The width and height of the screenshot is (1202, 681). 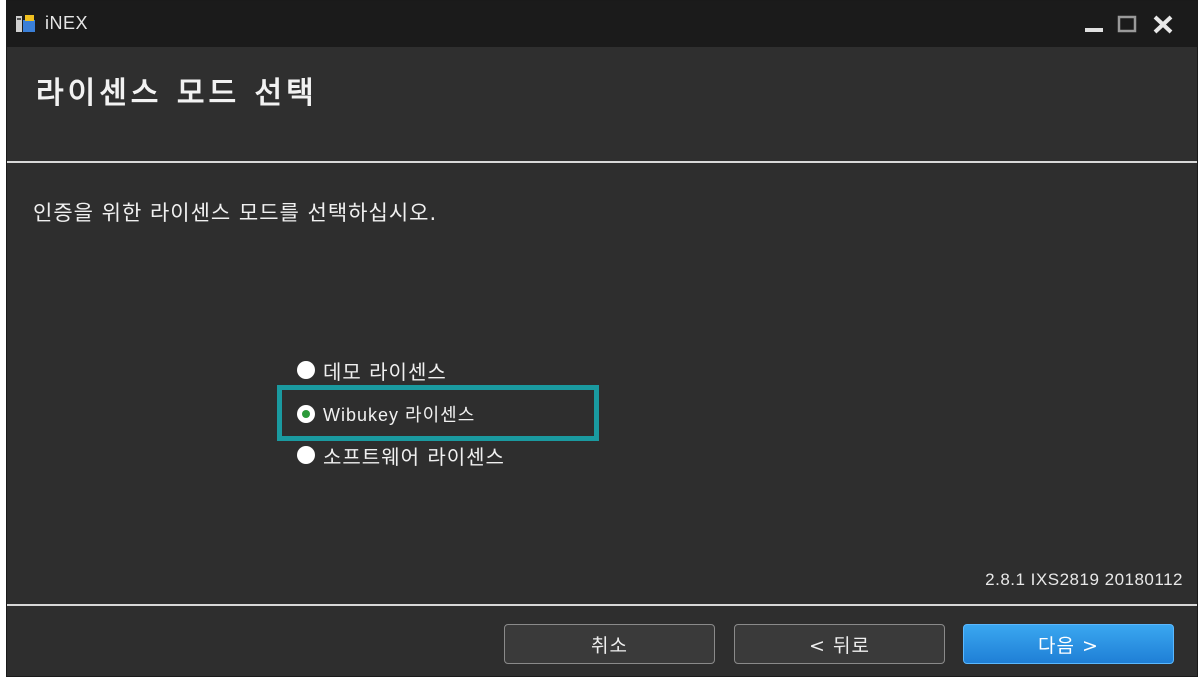 What do you see at coordinates (602, 24) in the screenshot?
I see `title-bar: iNEX` at bounding box center [602, 24].